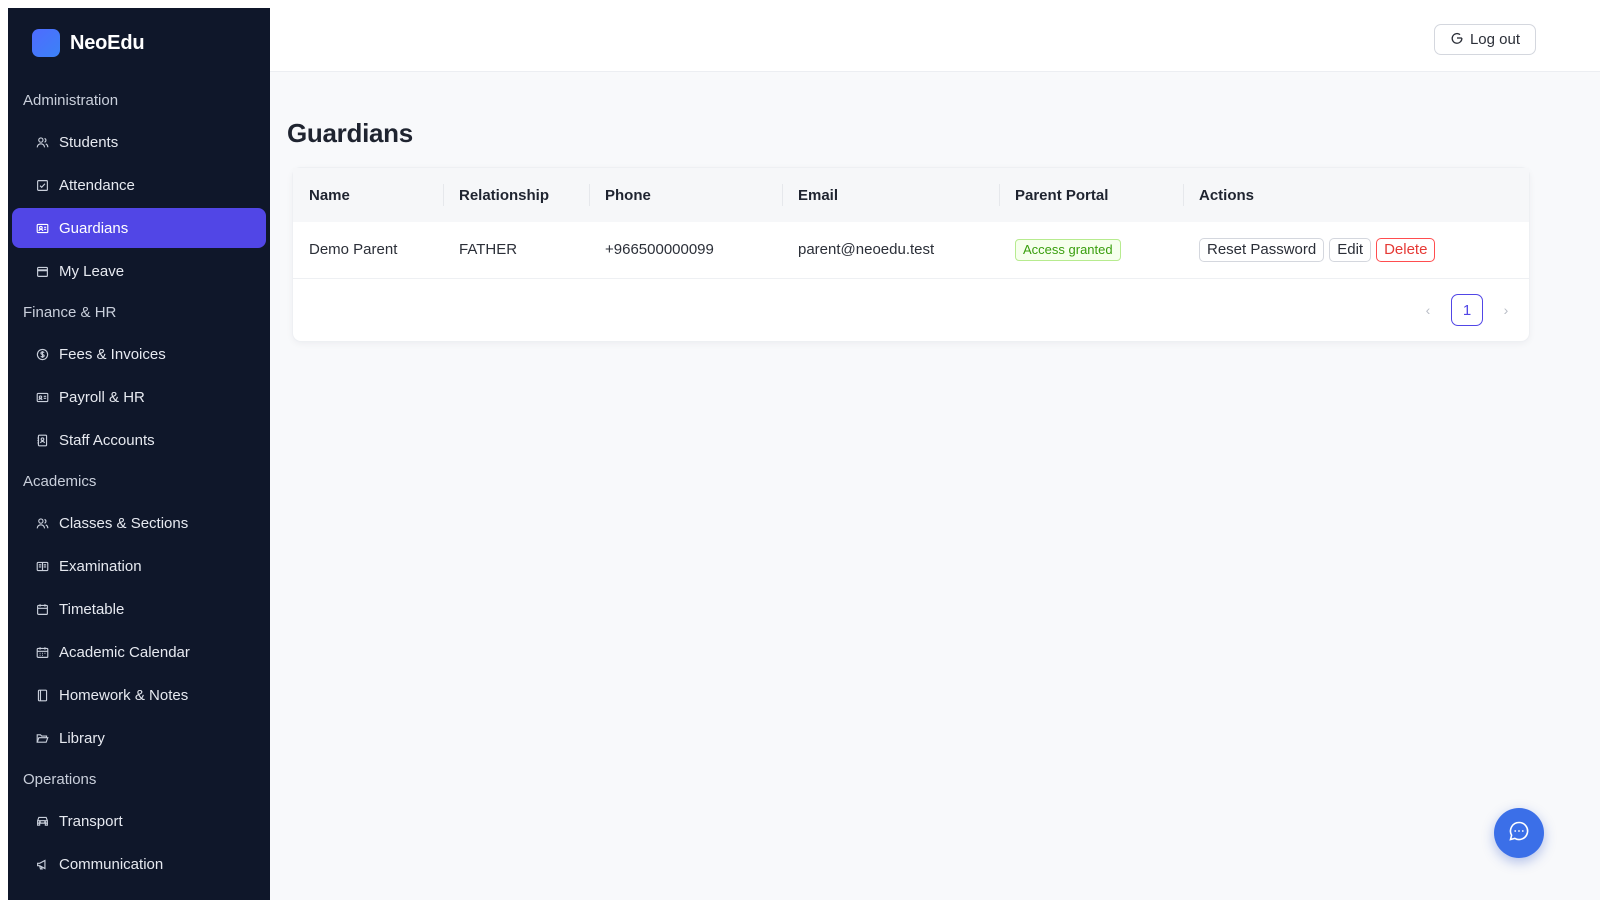  What do you see at coordinates (100, 566) in the screenshot?
I see `sidebar-item-label: Examination` at bounding box center [100, 566].